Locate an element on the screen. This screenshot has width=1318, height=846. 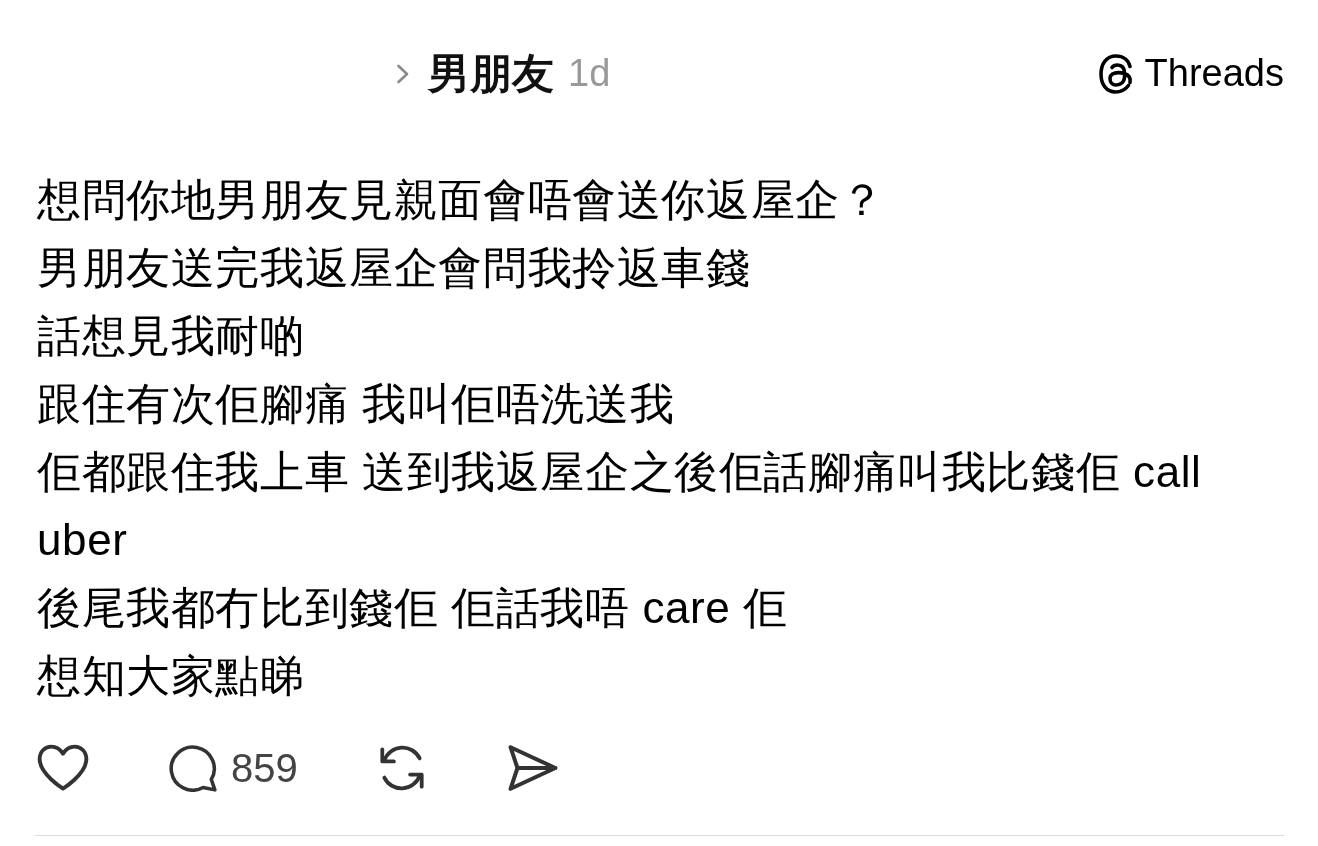
breadcrumb-title: 男朋友 is located at coordinates (491, 74).